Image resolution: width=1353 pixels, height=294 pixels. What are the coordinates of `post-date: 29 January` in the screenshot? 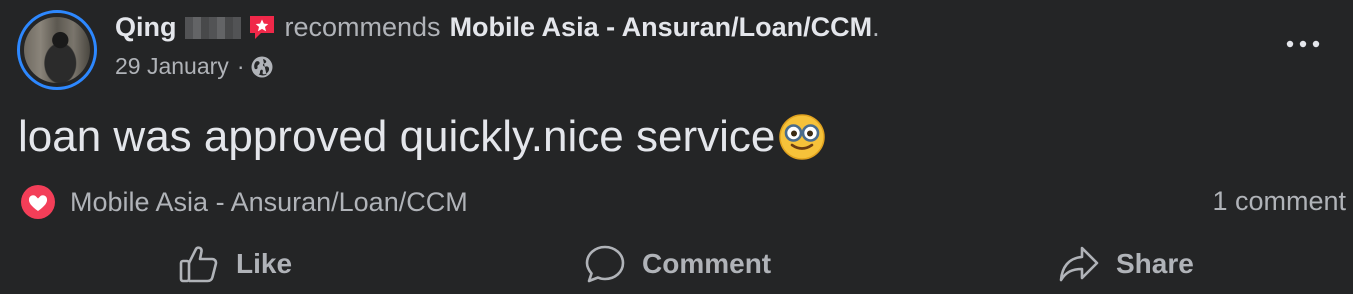 It's located at (172, 66).